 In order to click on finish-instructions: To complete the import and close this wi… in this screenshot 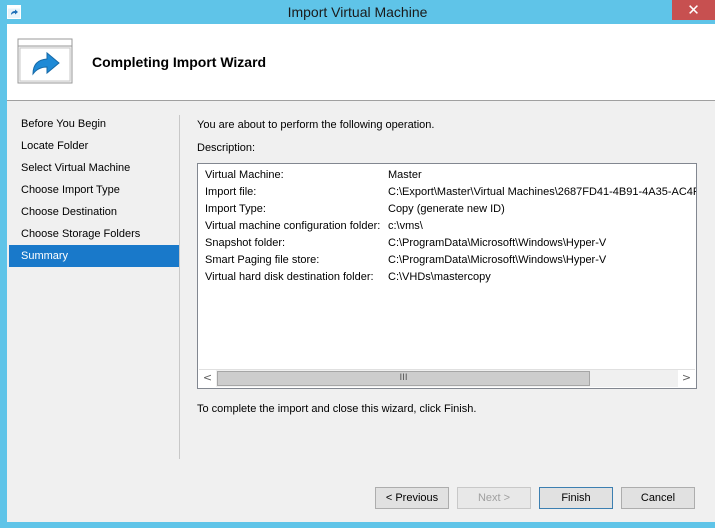, I will do `click(337, 409)`.